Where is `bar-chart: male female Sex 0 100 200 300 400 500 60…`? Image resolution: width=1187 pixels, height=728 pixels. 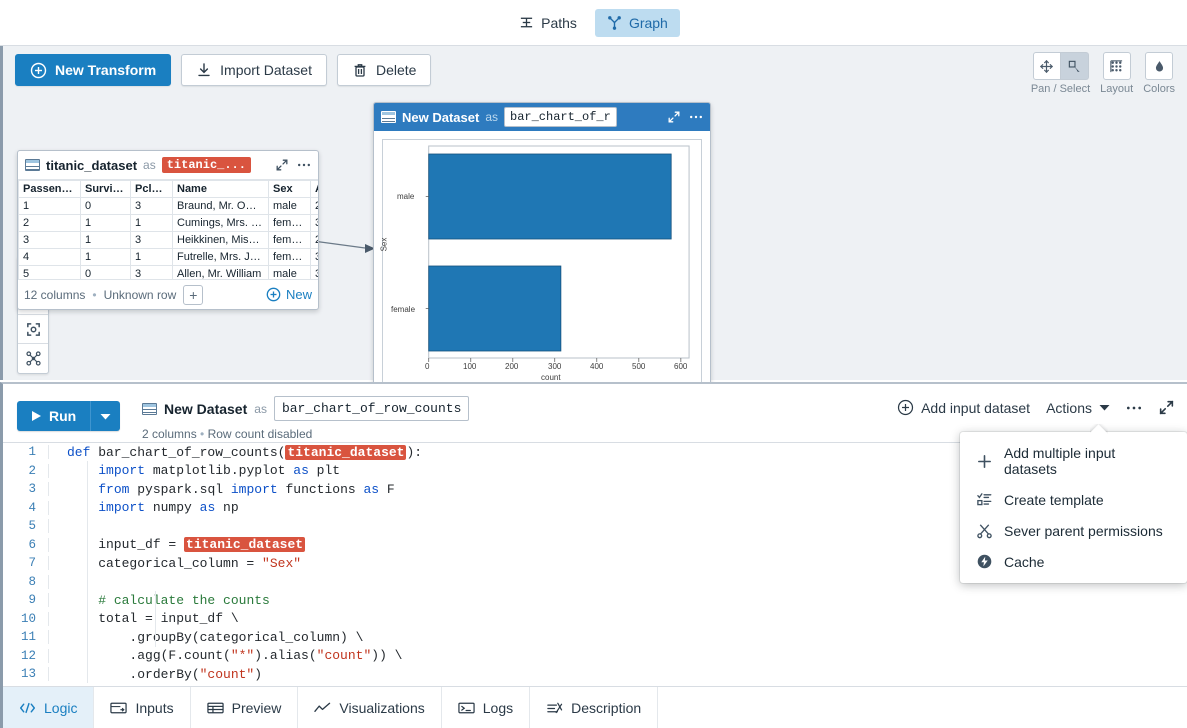
bar-chart: male female Sex 0 100 200 300 400 500 60… is located at coordinates (540, 268).